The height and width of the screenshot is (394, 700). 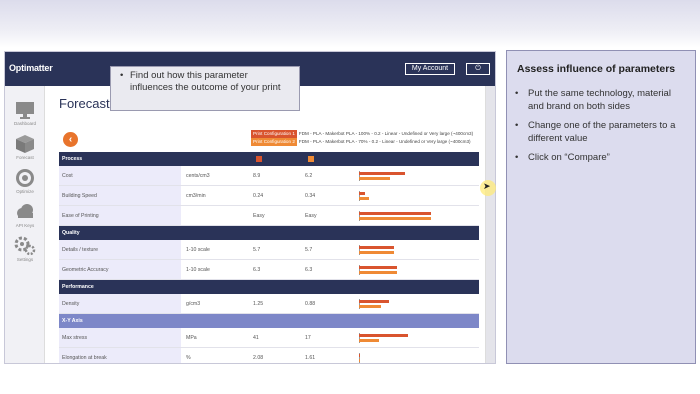 I want to click on sidebar-item-dashboard: Dashboard, so click(x=25, y=117).